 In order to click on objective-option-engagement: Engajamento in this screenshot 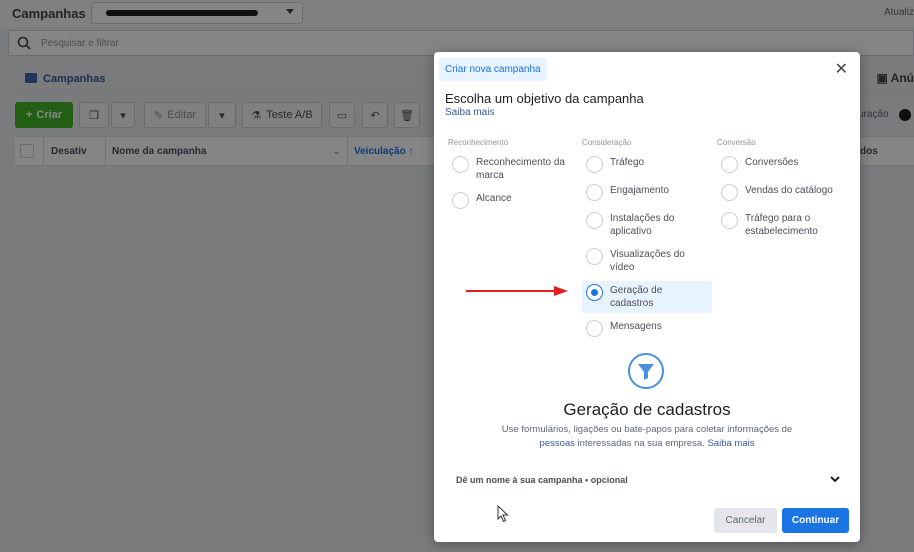, I will do `click(647, 193)`.